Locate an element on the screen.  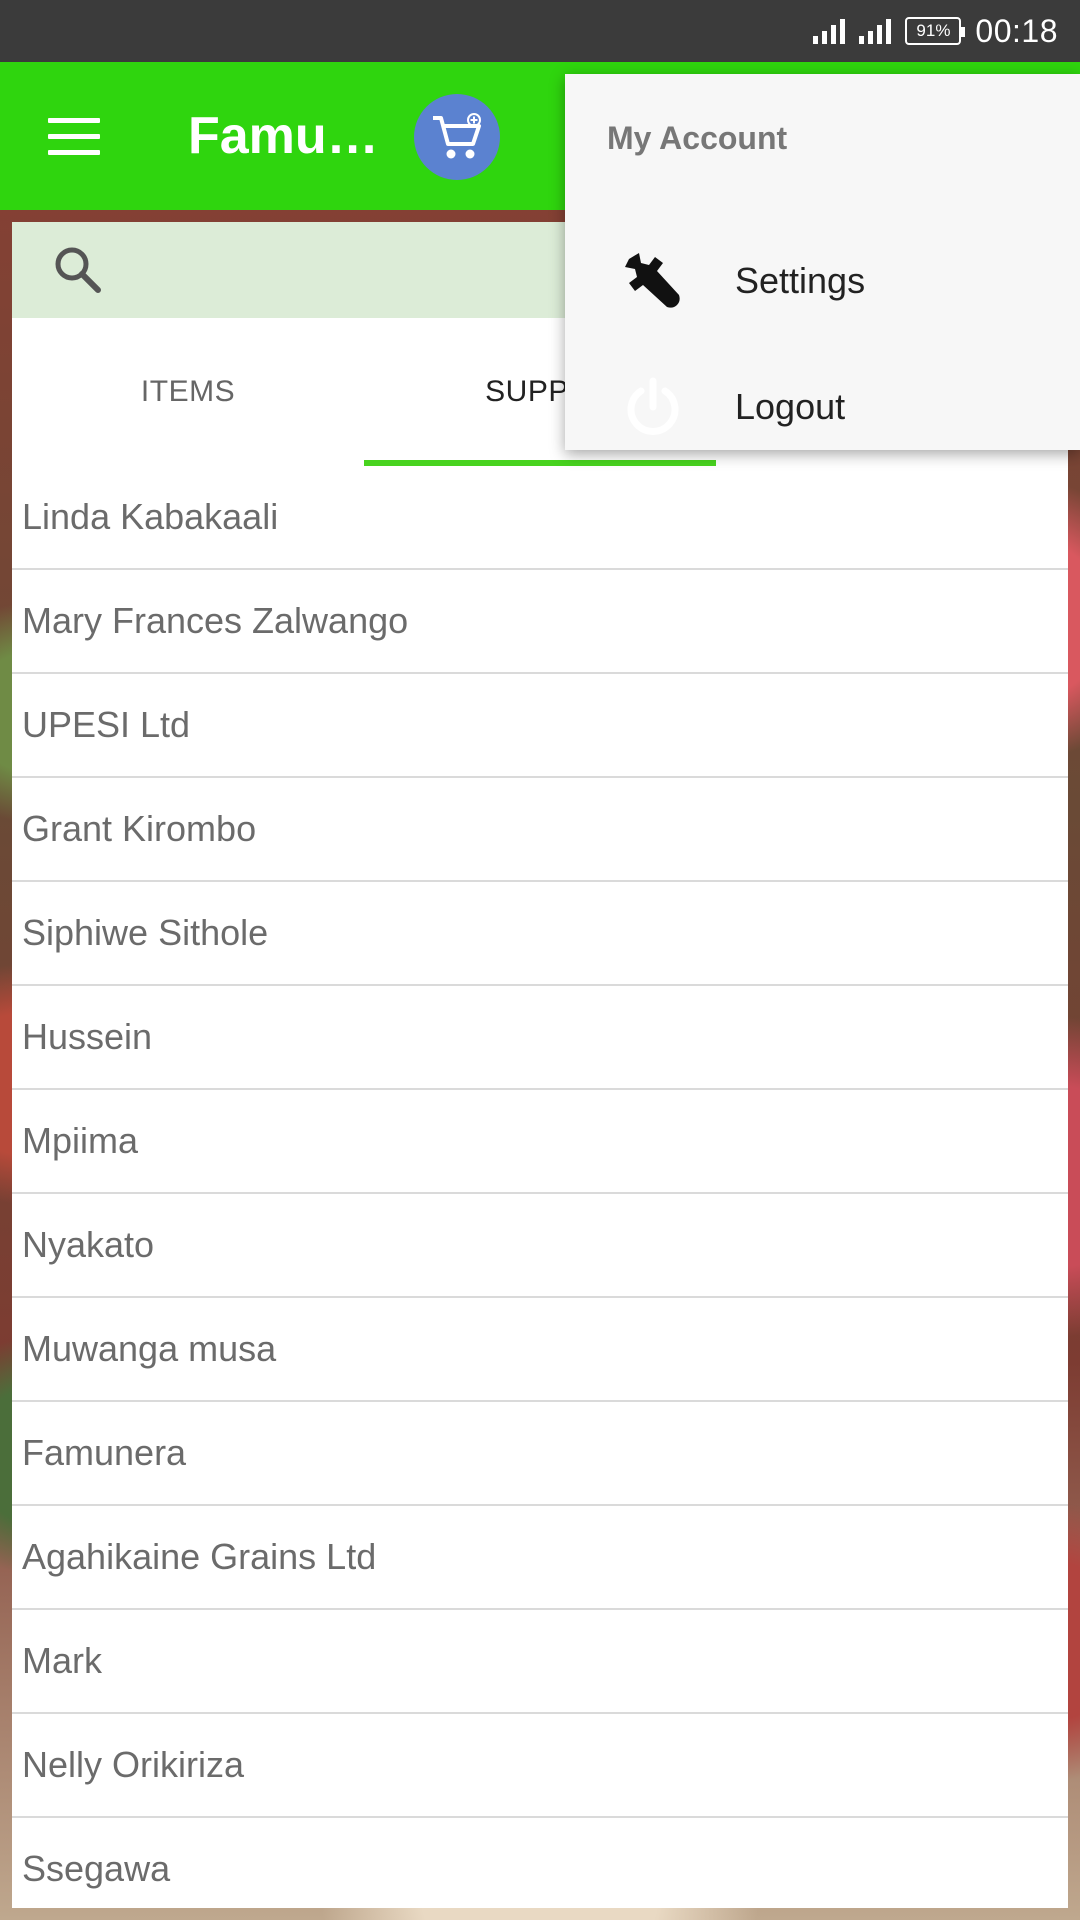
list-item: Mark is located at coordinates (540, 1662).